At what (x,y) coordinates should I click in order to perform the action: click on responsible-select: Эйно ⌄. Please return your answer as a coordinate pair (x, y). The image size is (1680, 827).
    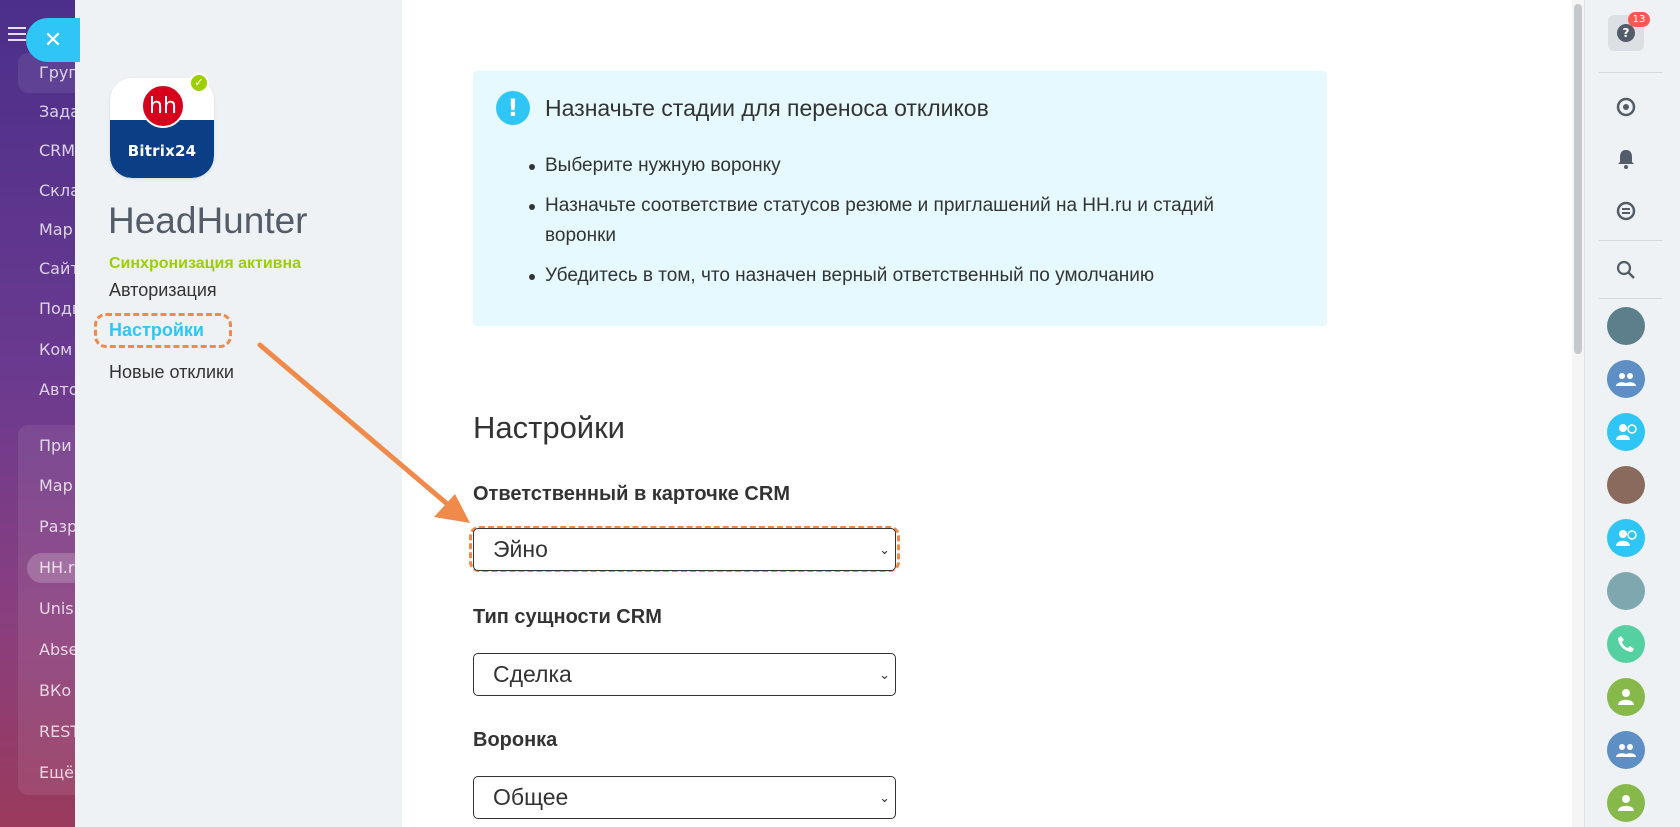
    Looking at the image, I should click on (684, 549).